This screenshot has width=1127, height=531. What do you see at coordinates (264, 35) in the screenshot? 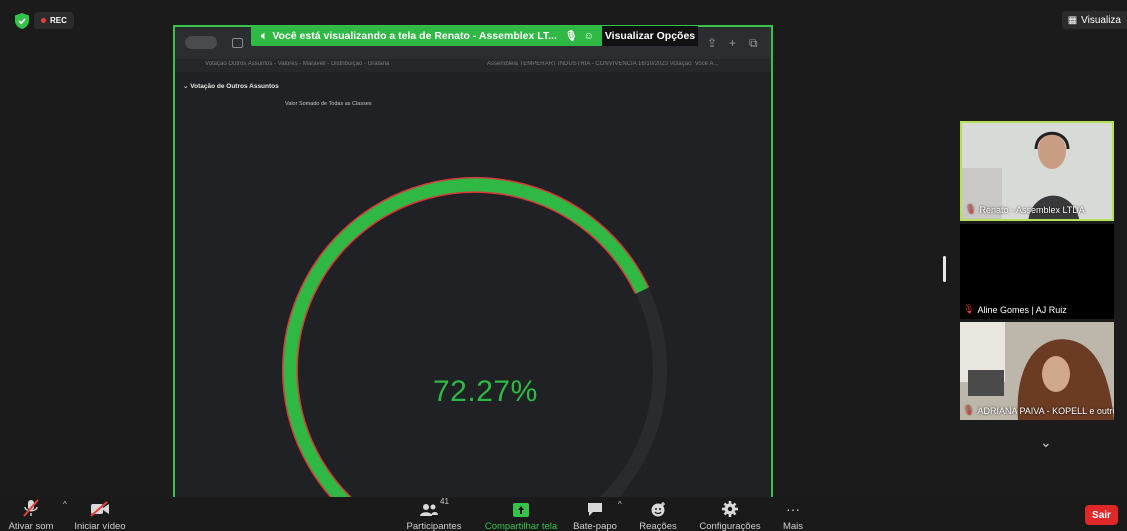
I see `speaker-icon: 🔈︎` at bounding box center [264, 35].